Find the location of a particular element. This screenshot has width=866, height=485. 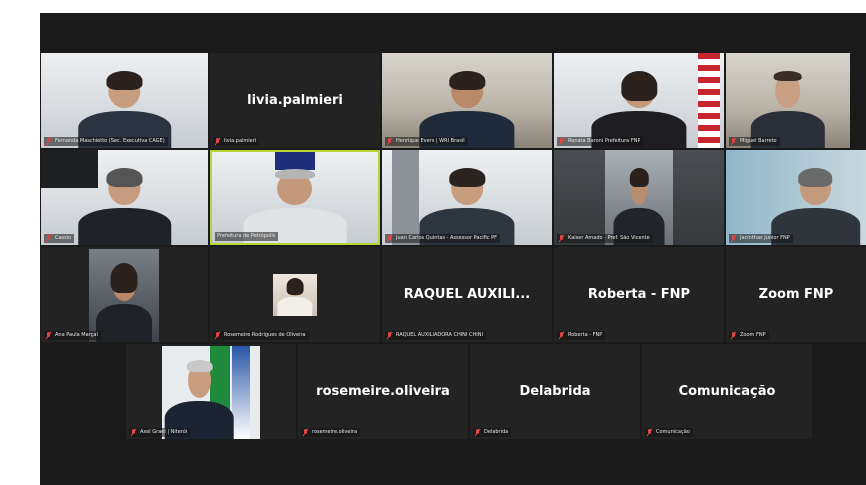

participant-display-name: Comunicação is located at coordinates (727, 391).